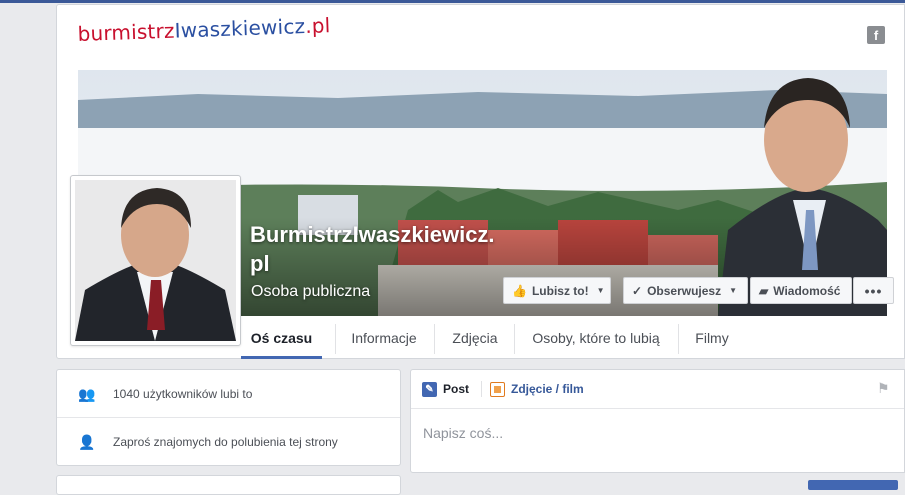  Describe the element at coordinates (883, 388) in the screenshot. I see `flag-icon: ⚑` at that location.